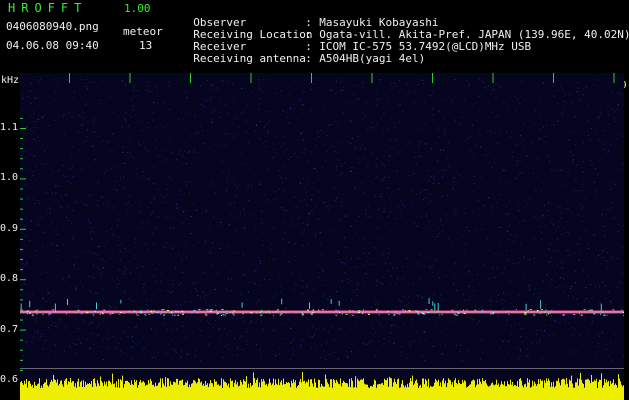 The image size is (629, 400). Describe the element at coordinates (438, 307) in the screenshot. I see `meteor-blip` at that location.